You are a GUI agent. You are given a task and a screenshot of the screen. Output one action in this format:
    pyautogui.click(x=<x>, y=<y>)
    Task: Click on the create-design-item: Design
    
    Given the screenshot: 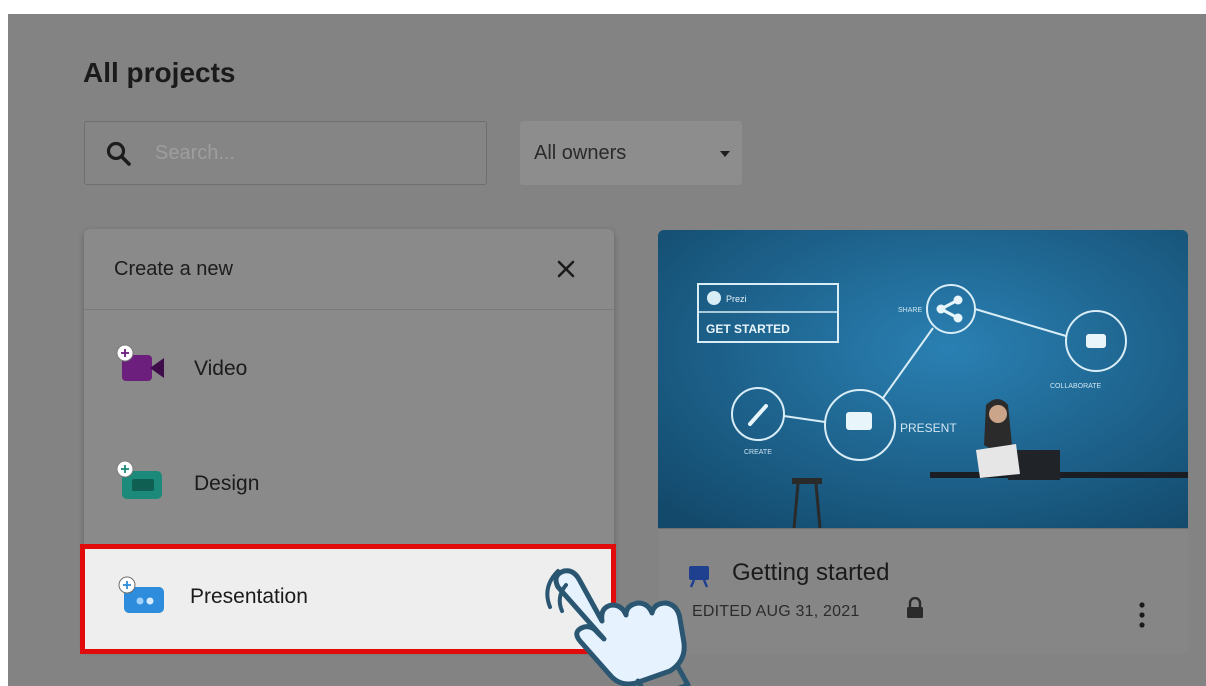 What is the action you would take?
    pyautogui.click(x=349, y=482)
    